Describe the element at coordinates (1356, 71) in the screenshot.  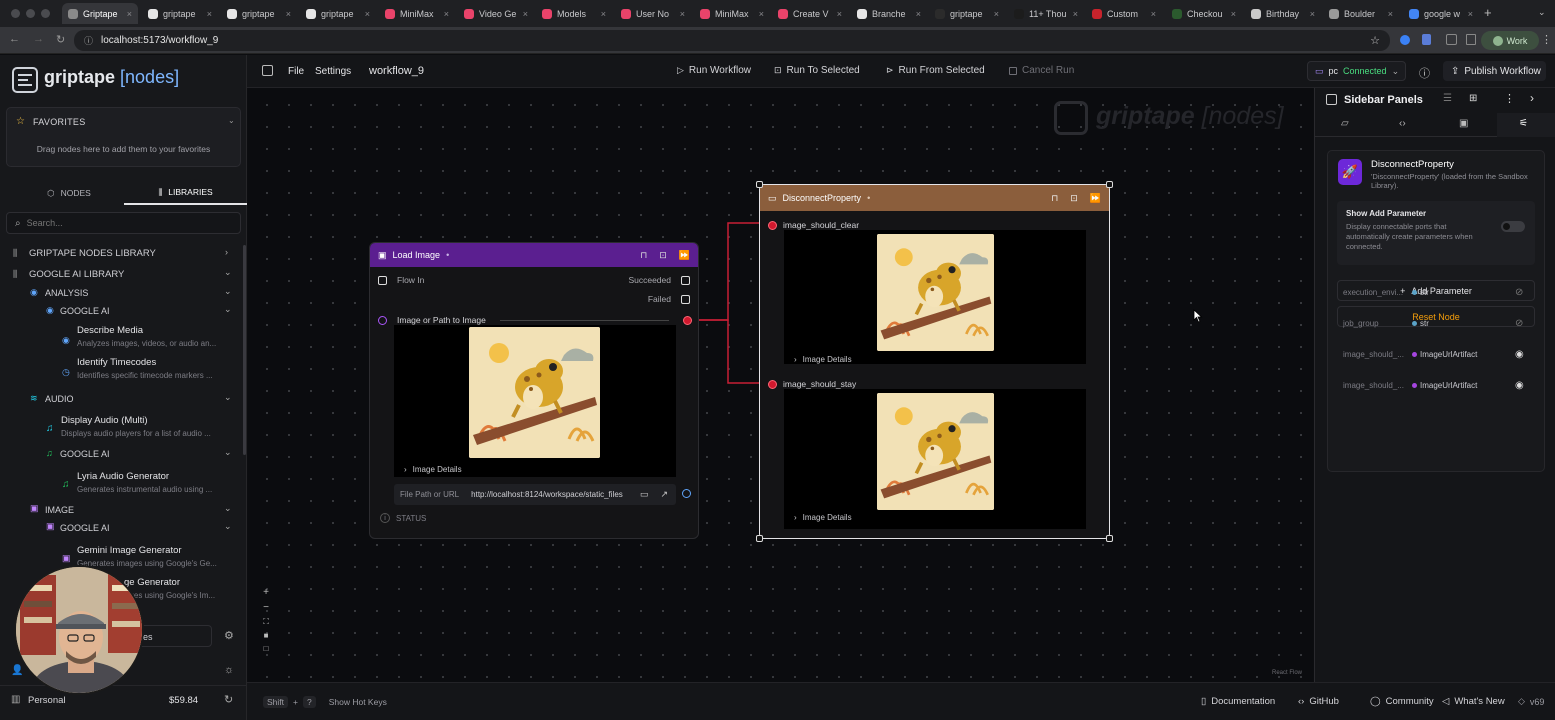
I see `engine-status: ▭ pc Connected ⌄` at that location.